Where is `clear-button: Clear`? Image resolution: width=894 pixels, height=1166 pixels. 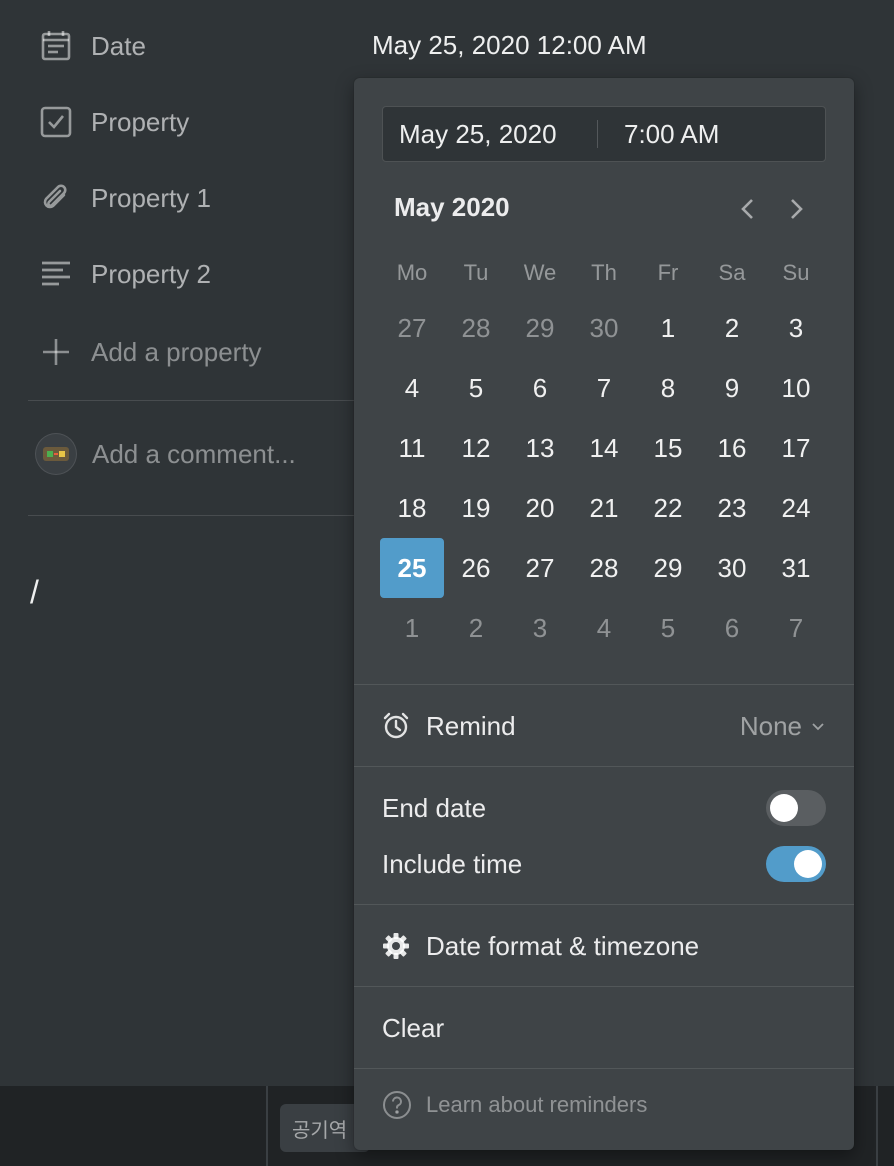 clear-button: Clear is located at coordinates (604, 1028).